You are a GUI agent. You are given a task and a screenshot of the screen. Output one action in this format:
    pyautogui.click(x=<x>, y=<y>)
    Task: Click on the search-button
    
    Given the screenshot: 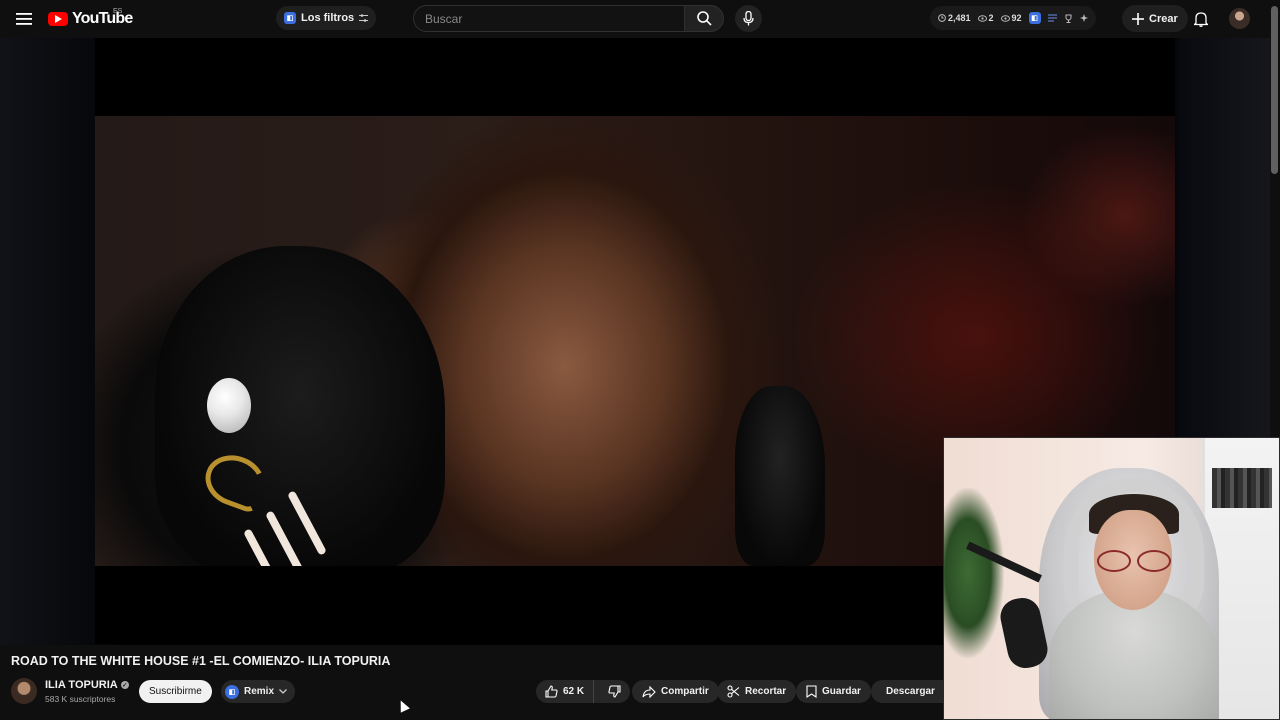 What is the action you would take?
    pyautogui.click(x=704, y=18)
    